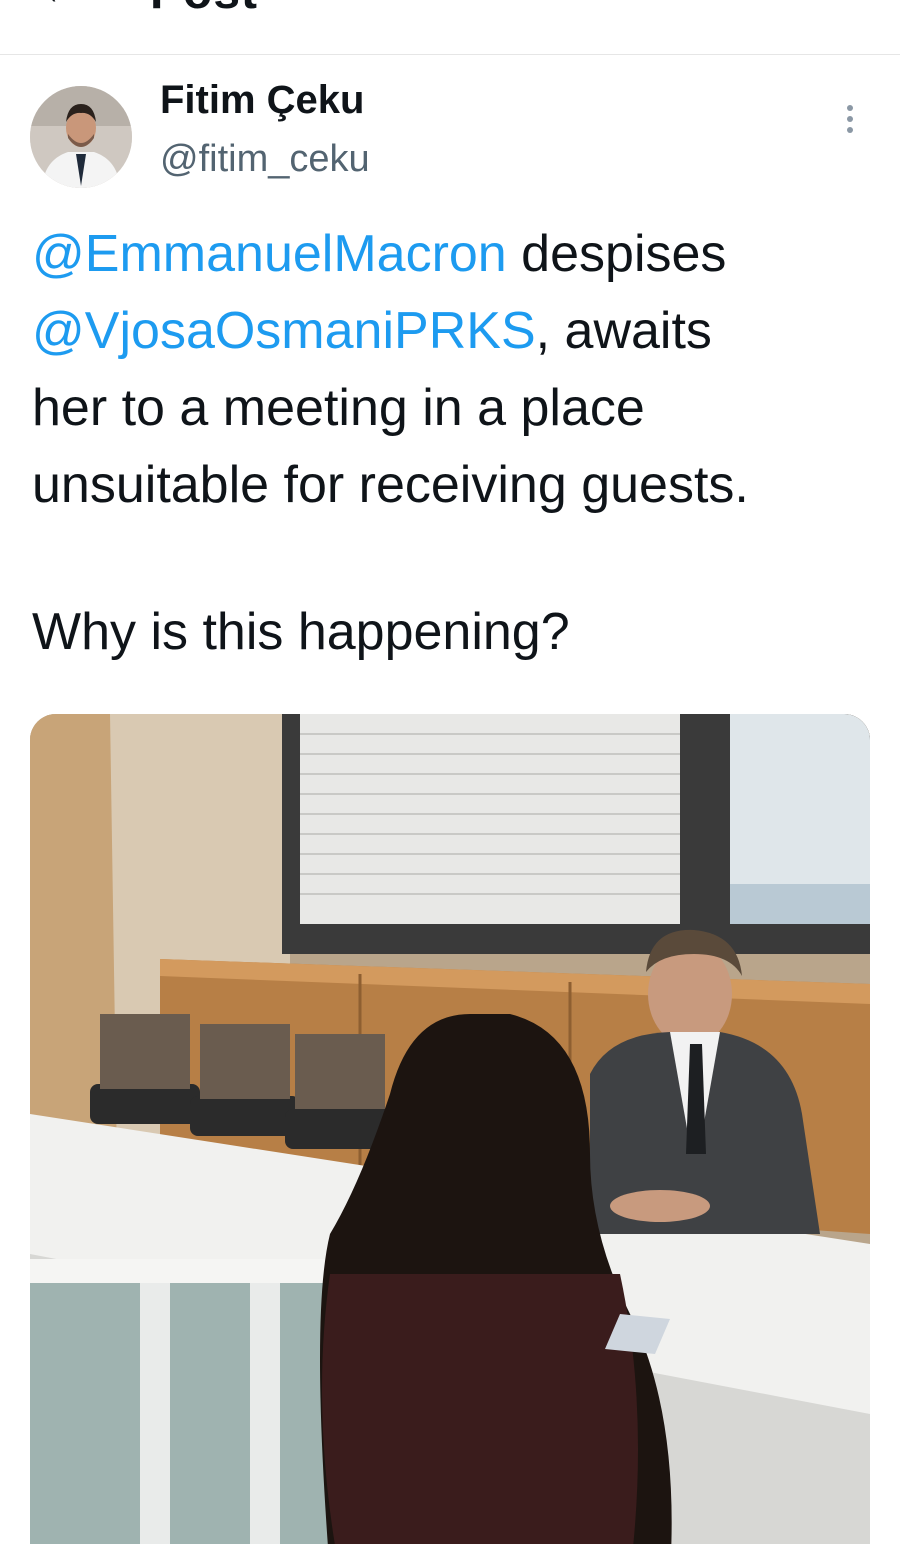  I want to click on page-title: Post, so click(204, 10).